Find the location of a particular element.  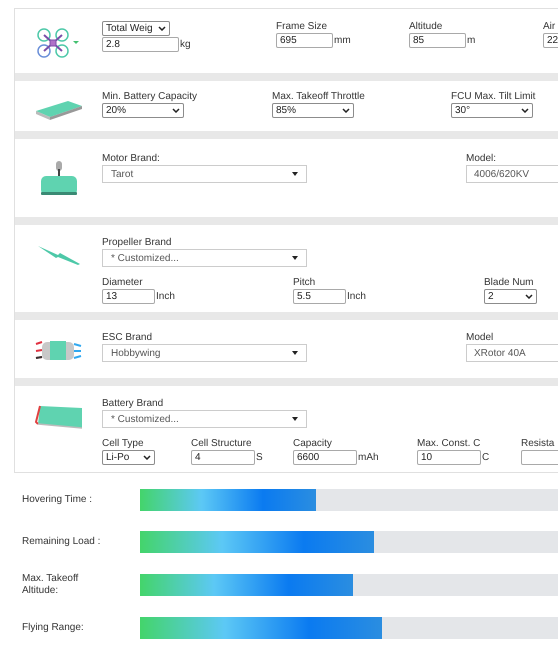

field-label: Max. Takeoff Throttle is located at coordinates (319, 96).